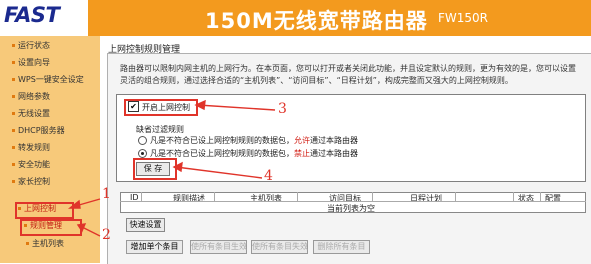 This screenshot has height=264, width=591. I want to click on annotation-1: 1, so click(106, 194).